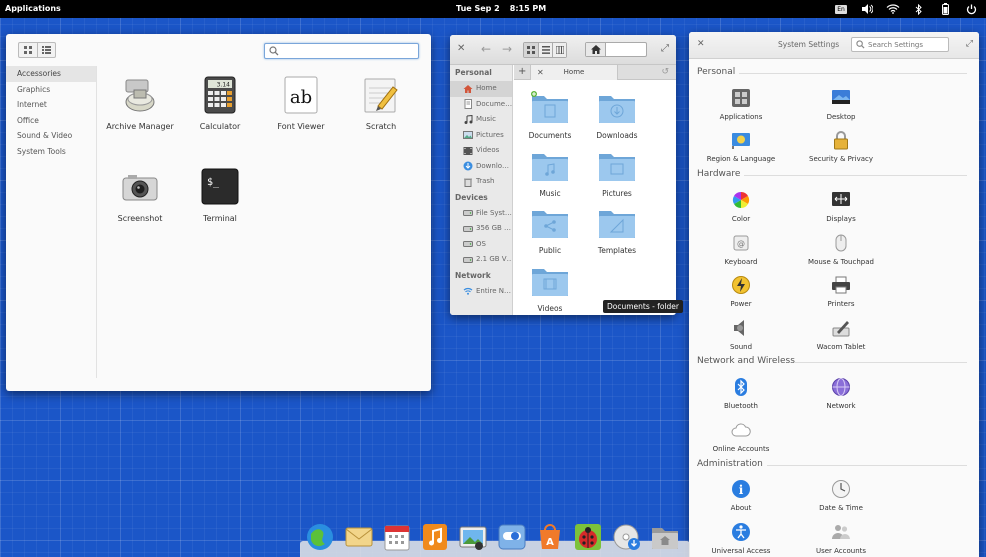 This screenshot has width=986, height=557. I want to click on battery-icon, so click(945, 9).